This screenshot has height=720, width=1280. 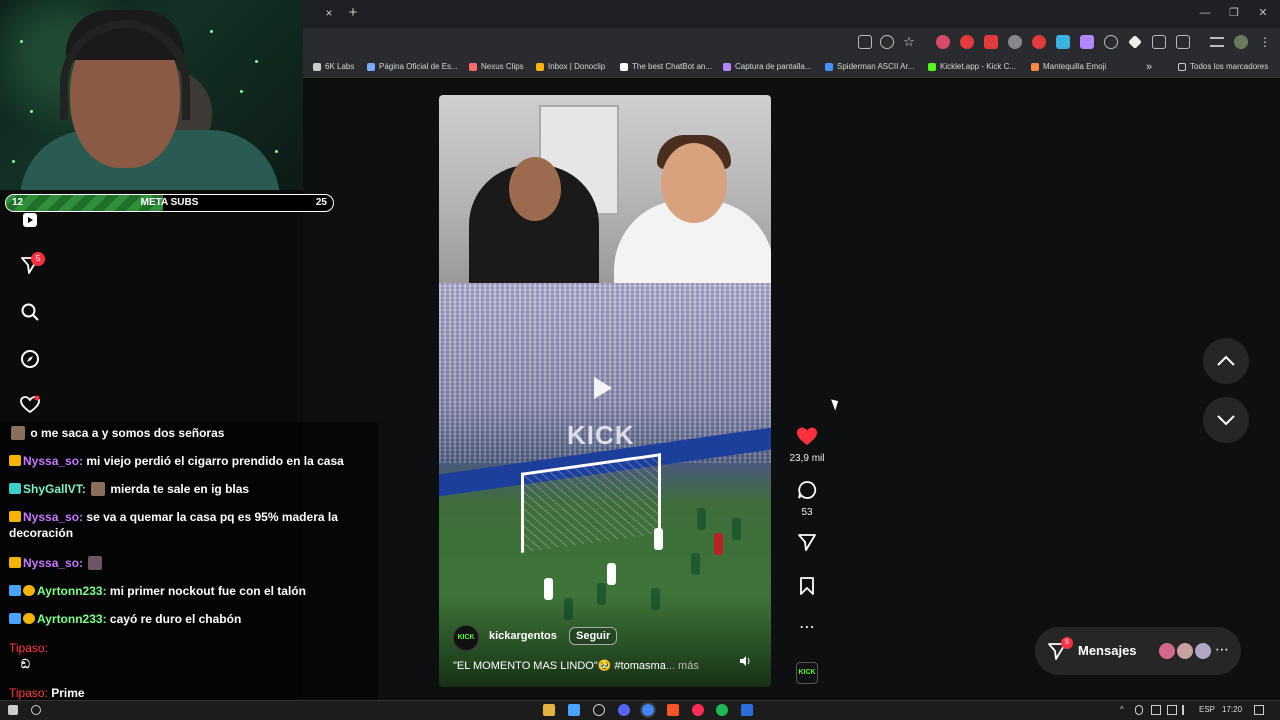 I want to click on bookmark-label: Nexus Clips, so click(x=502, y=66).